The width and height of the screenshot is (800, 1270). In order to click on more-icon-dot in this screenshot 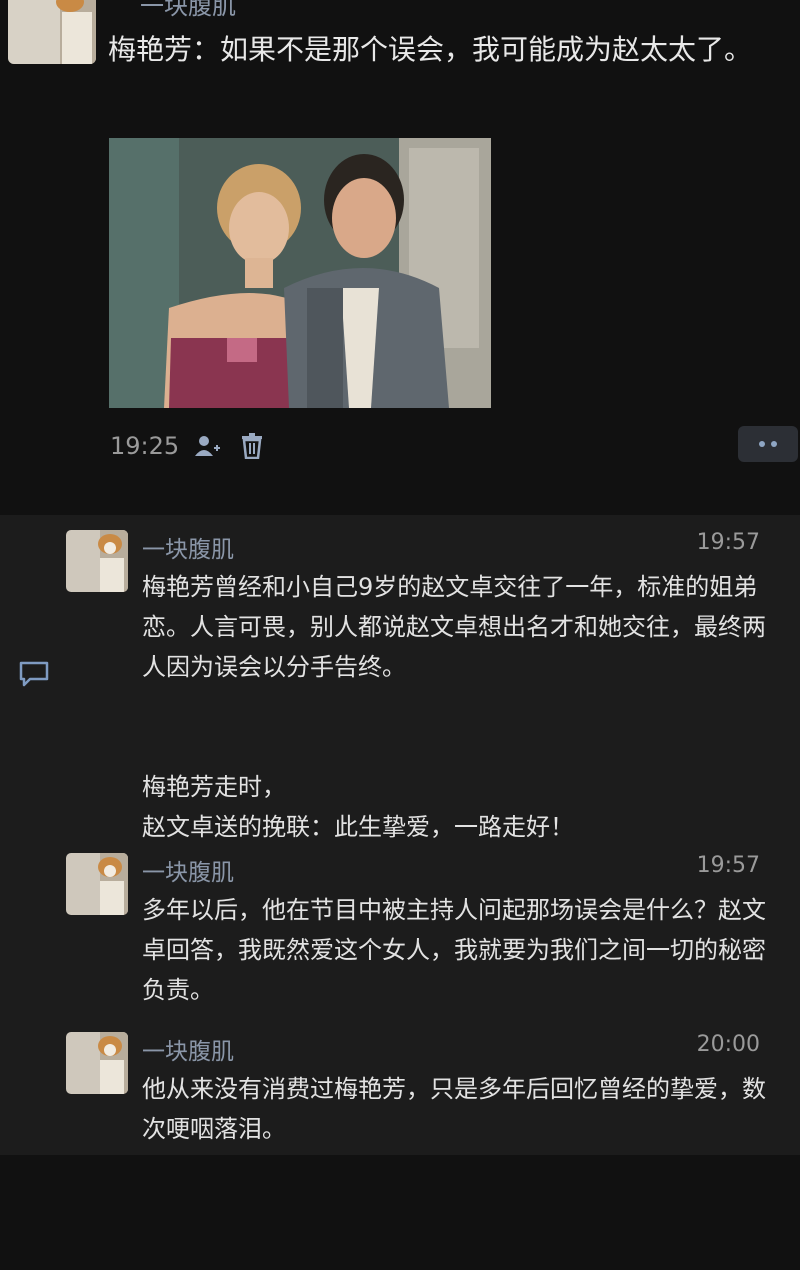, I will do `click(774, 444)`.